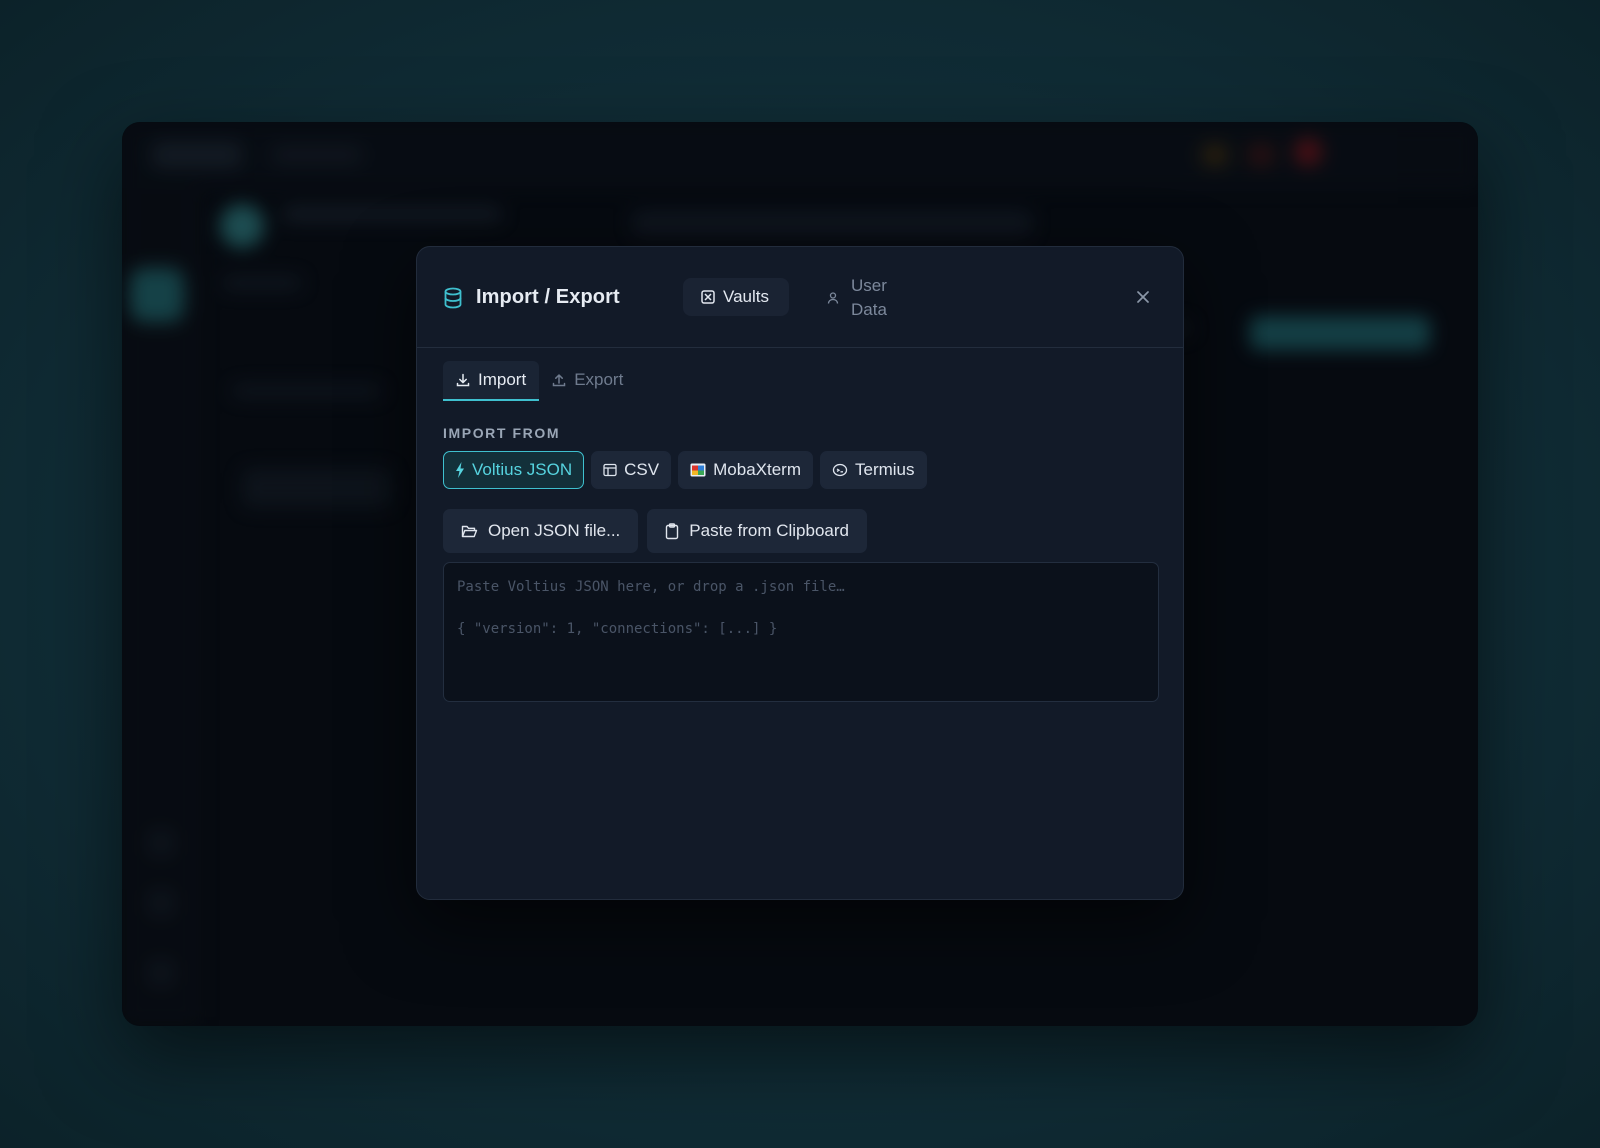 The height and width of the screenshot is (1148, 1600). Describe the element at coordinates (801, 632) in the screenshot. I see `json-input` at that location.